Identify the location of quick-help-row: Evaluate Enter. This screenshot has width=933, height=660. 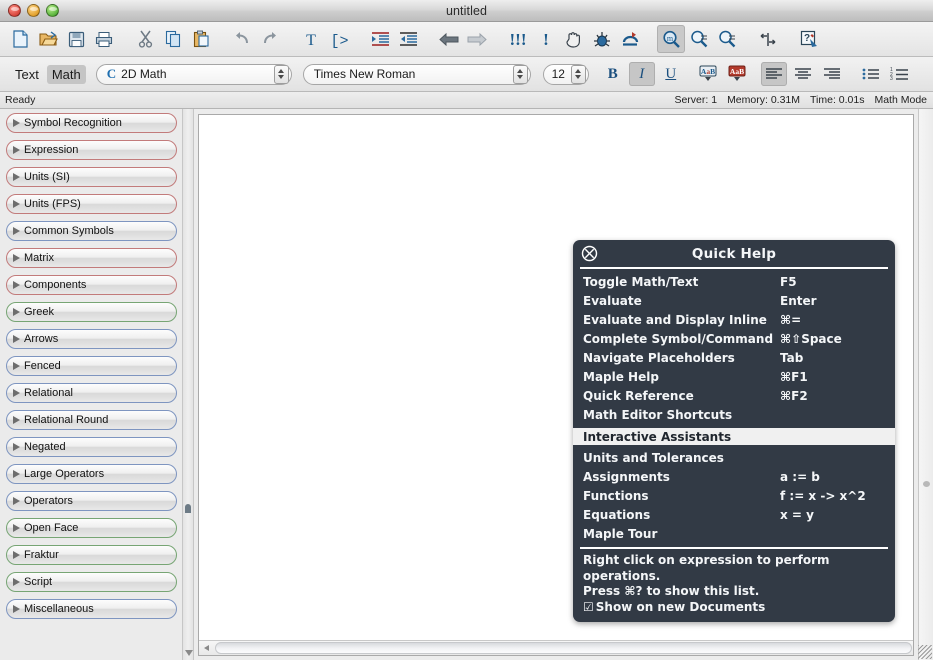
(734, 300).